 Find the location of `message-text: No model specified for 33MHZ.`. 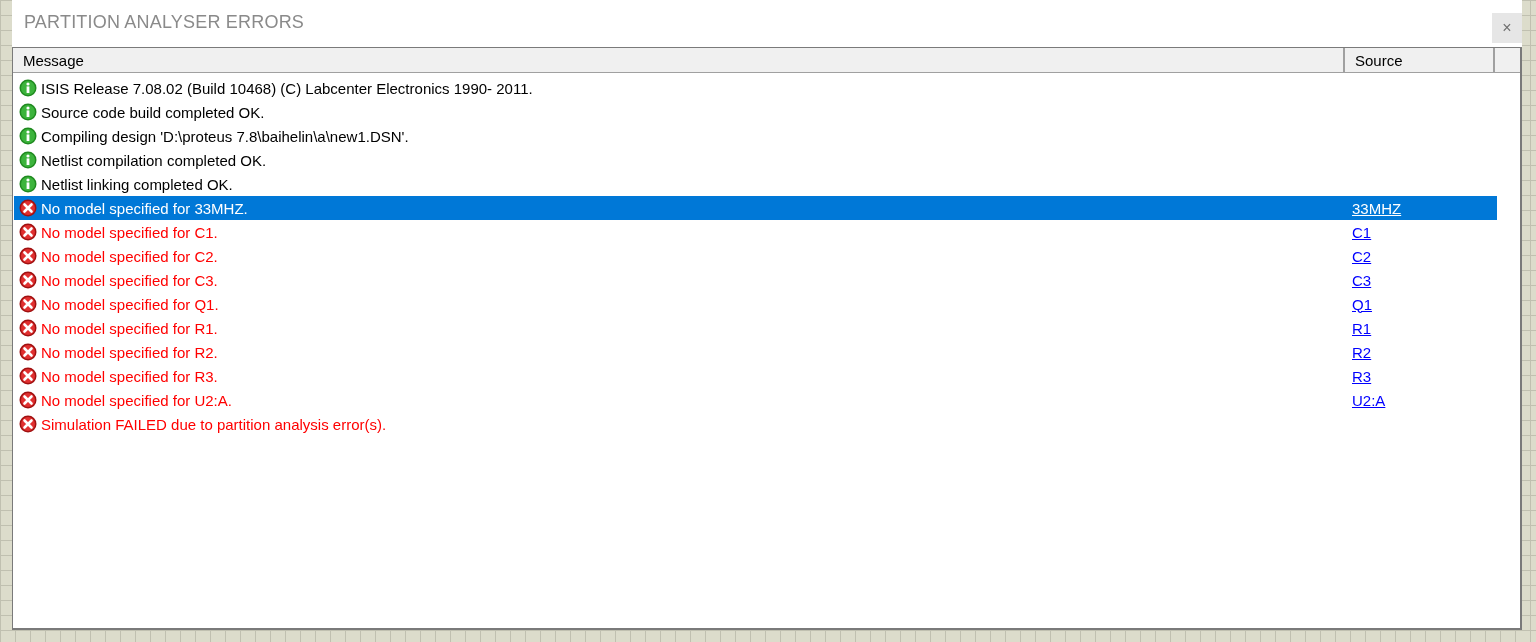

message-text: No model specified for 33MHZ. is located at coordinates (145, 208).